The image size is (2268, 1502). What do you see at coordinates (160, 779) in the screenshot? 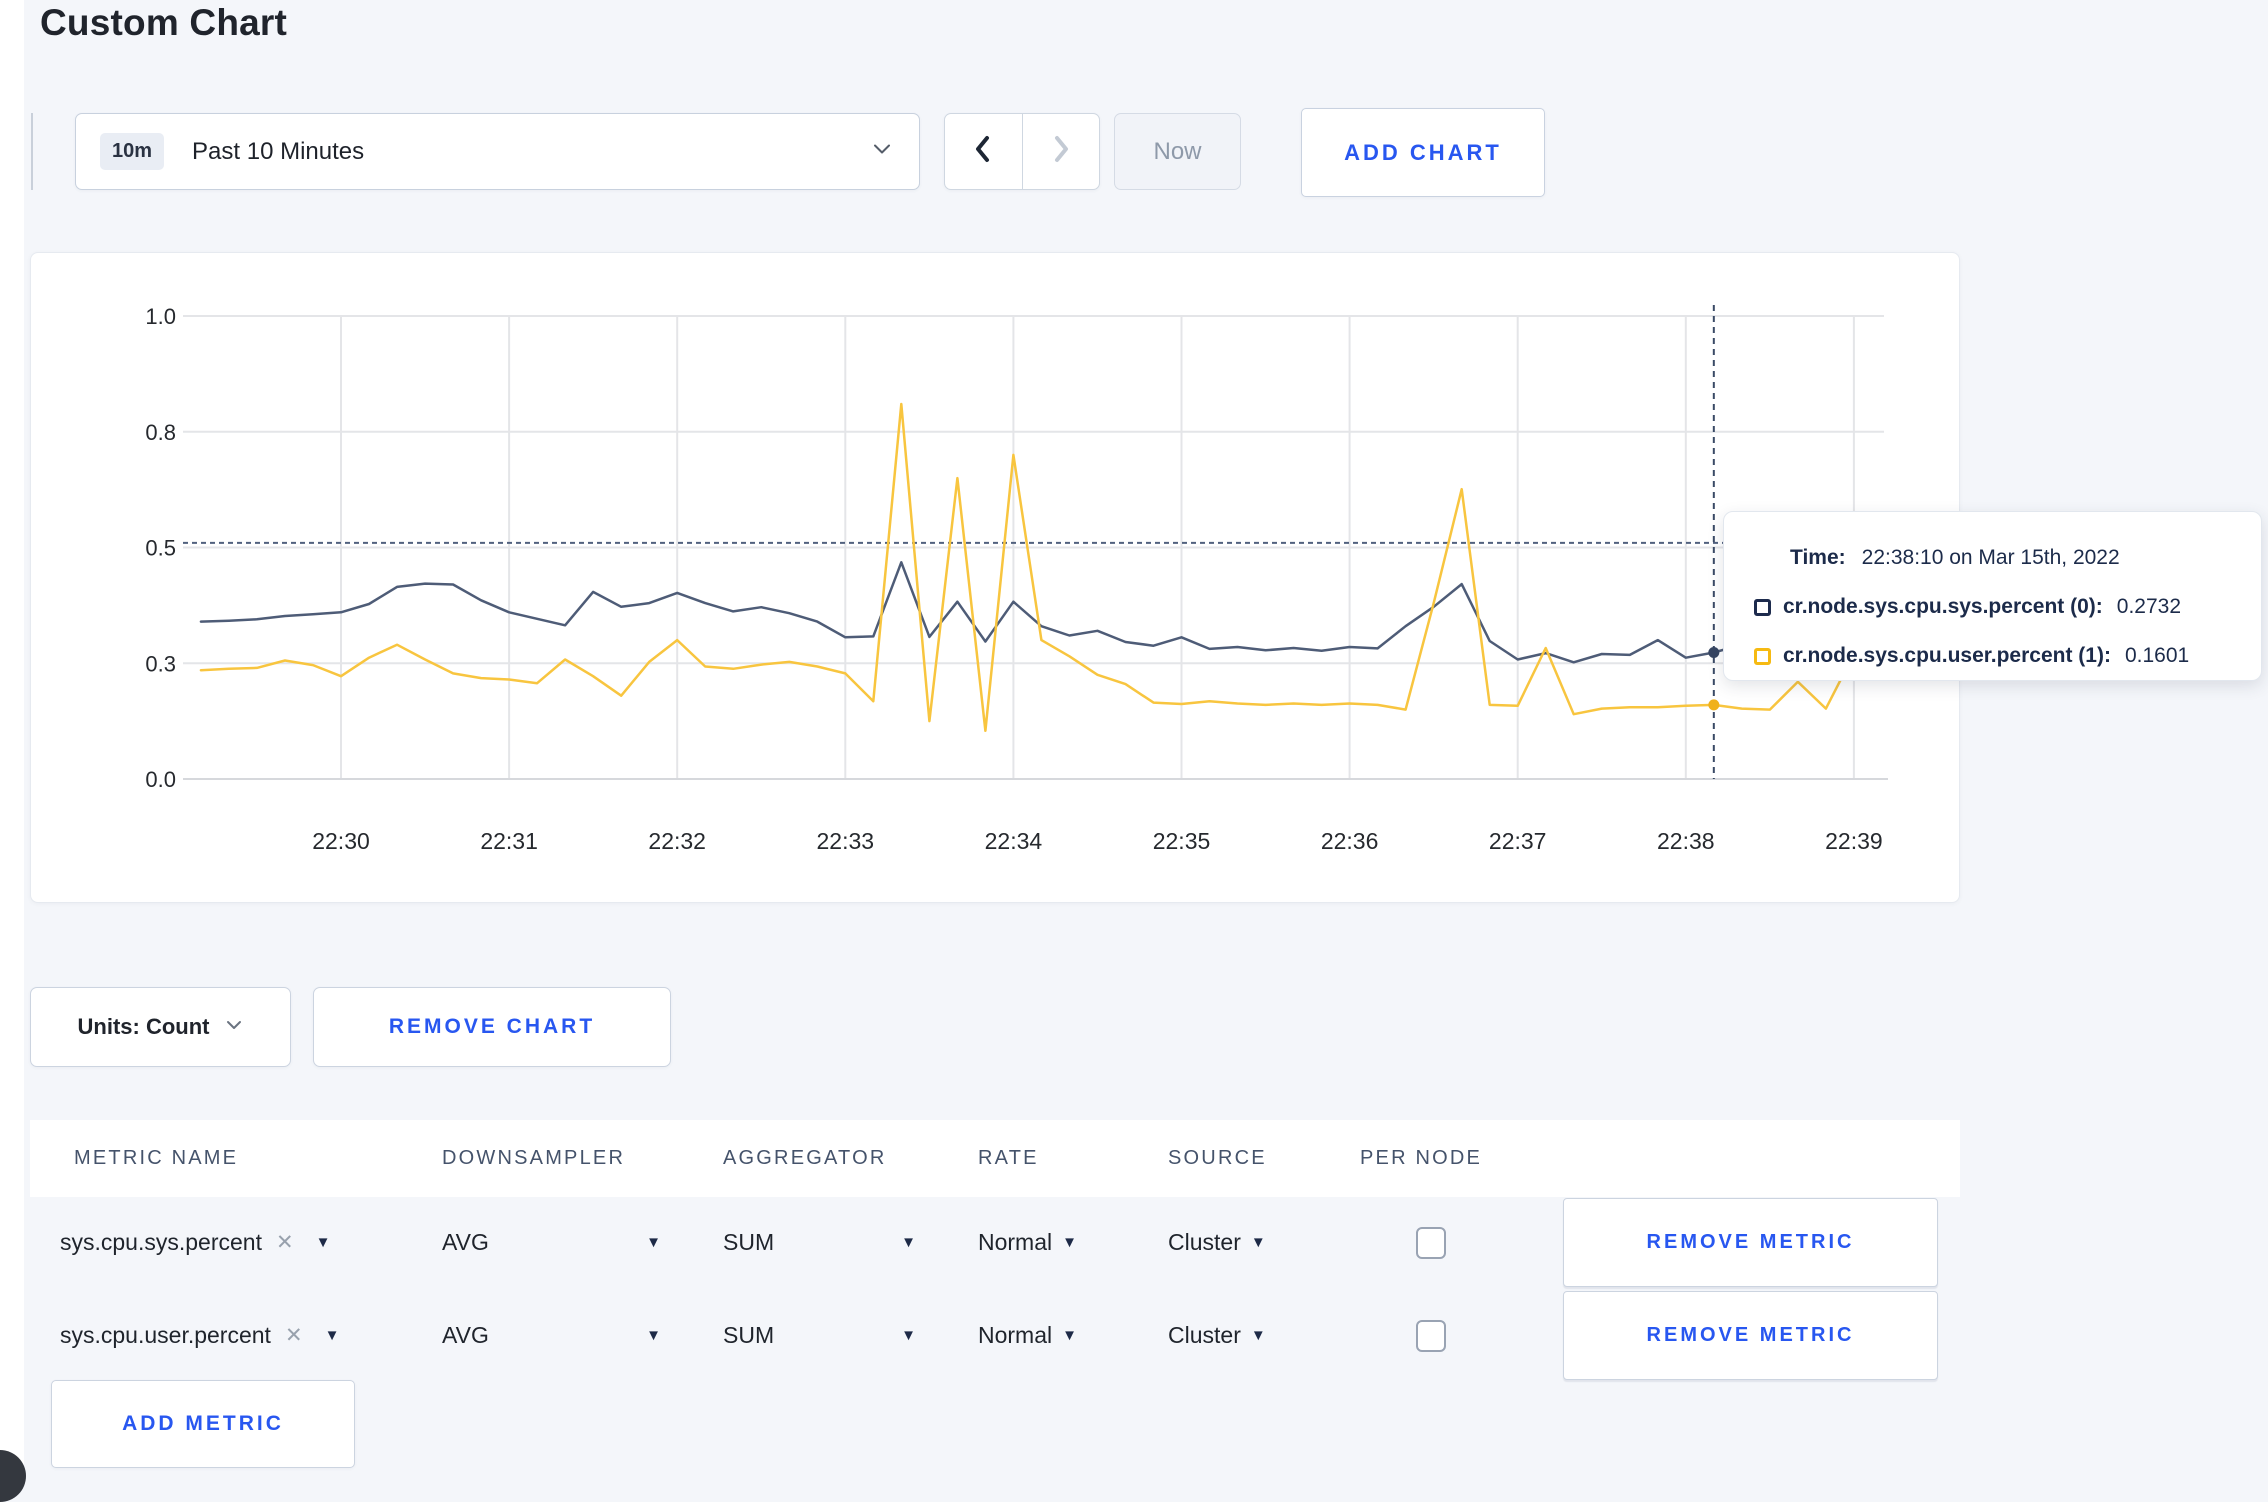
I see `y-tick-label: 0.0` at bounding box center [160, 779].